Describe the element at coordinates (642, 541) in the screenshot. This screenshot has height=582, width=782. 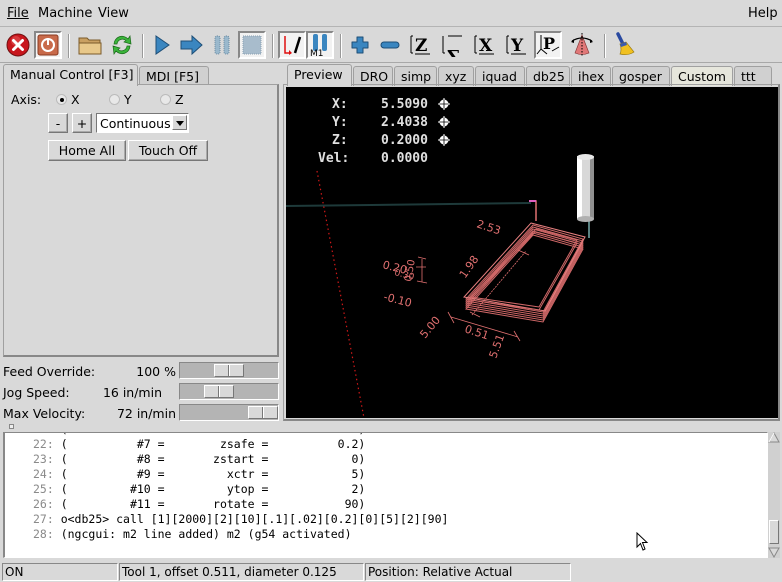
I see `mouse-cursor-icon` at that location.